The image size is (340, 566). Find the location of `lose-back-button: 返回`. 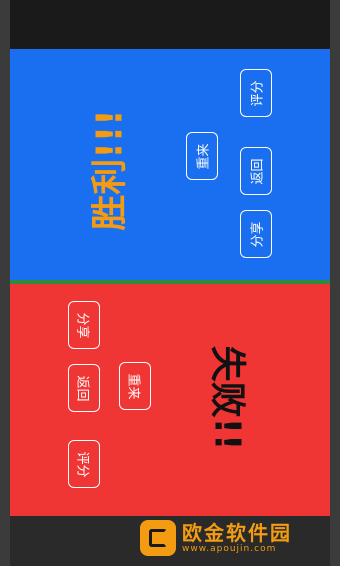

lose-back-button: 返回 is located at coordinates (84, 388).